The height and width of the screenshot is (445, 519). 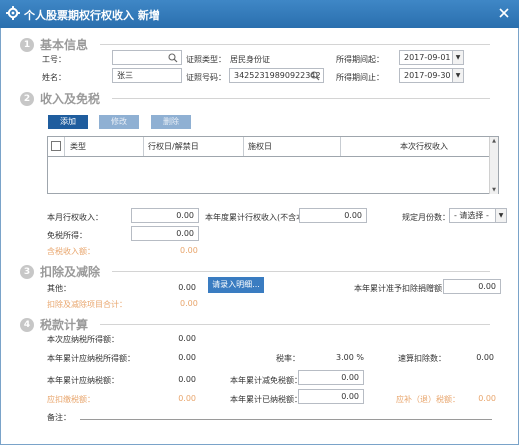 What do you see at coordinates (56, 146) in the screenshot?
I see `select-all-checkbox` at bounding box center [56, 146].